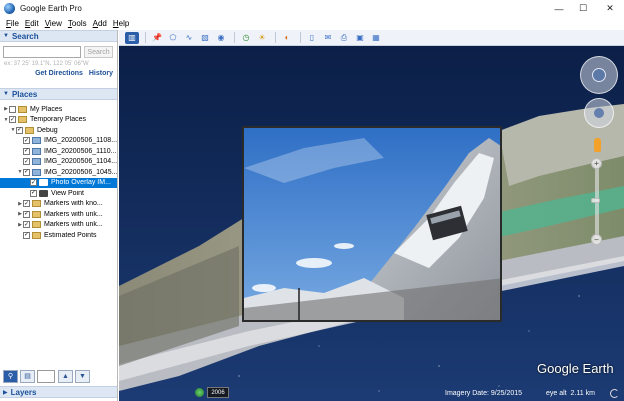 Image resolution: width=624 pixels, height=401 pixels. I want to click on sidebar-toggle-icon: ▥, so click(132, 37).